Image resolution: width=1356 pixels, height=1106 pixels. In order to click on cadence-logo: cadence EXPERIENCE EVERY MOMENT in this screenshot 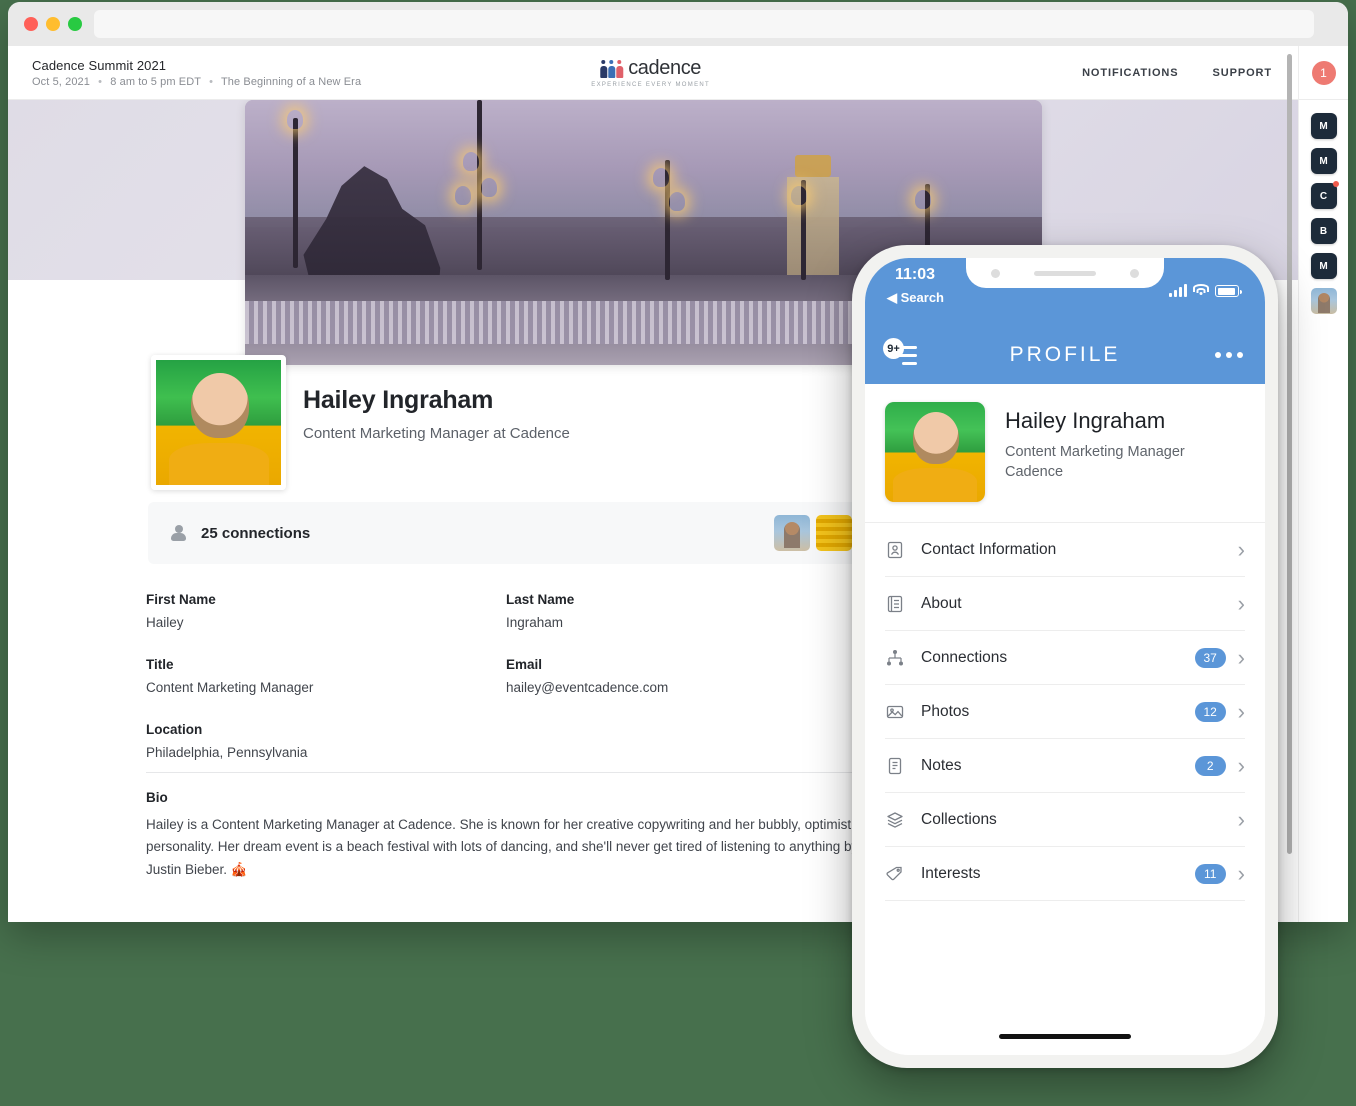, I will do `click(650, 73)`.